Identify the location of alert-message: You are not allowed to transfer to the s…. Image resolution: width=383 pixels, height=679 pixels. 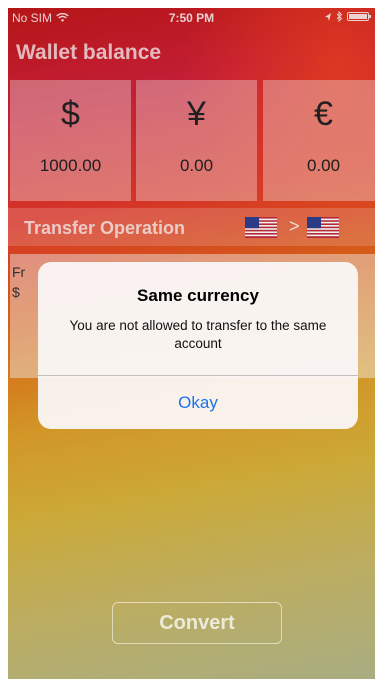
(198, 334).